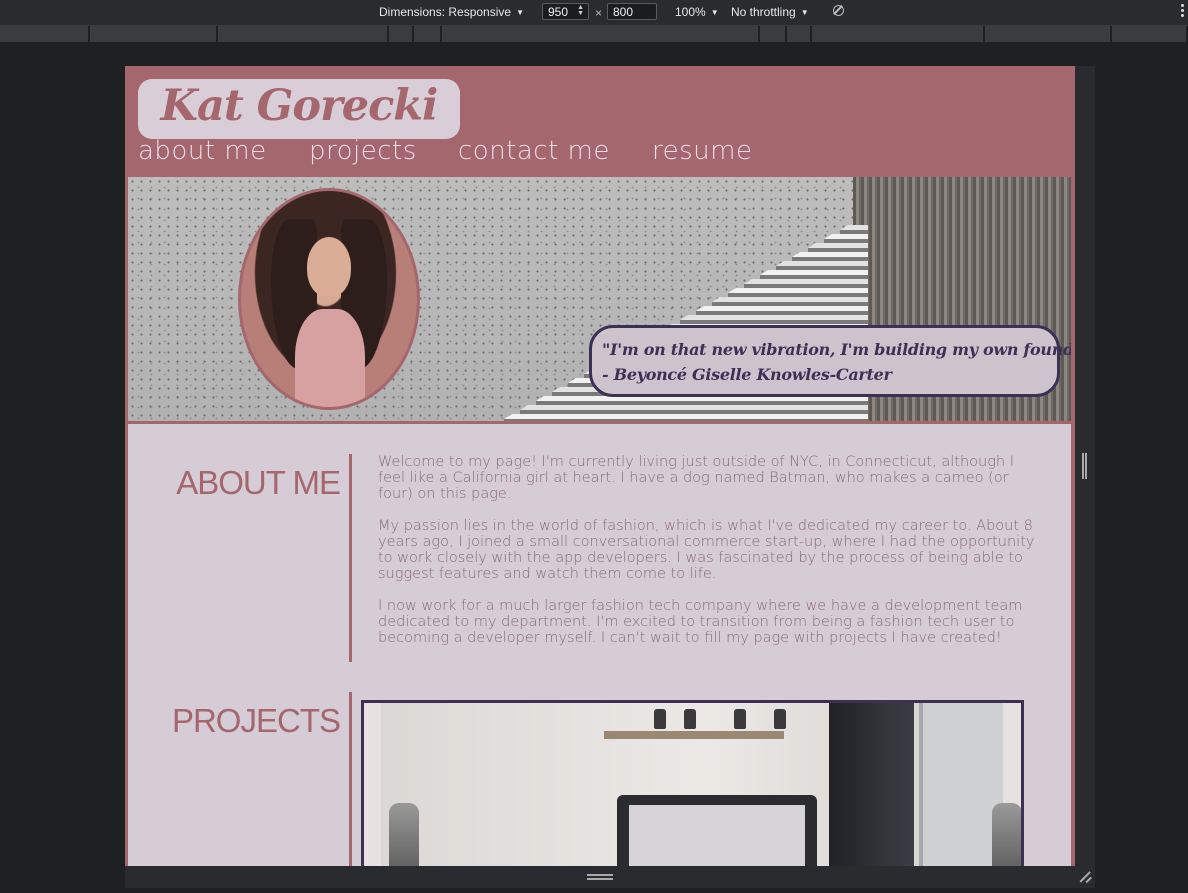 This screenshot has height=893, width=1188. What do you see at coordinates (623, 12) in the screenshot?
I see `height-value: 800` at bounding box center [623, 12].